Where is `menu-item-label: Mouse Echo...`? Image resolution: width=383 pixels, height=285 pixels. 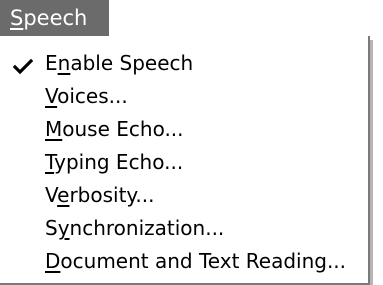 menu-item-label: Mouse Echo... is located at coordinates (114, 129).